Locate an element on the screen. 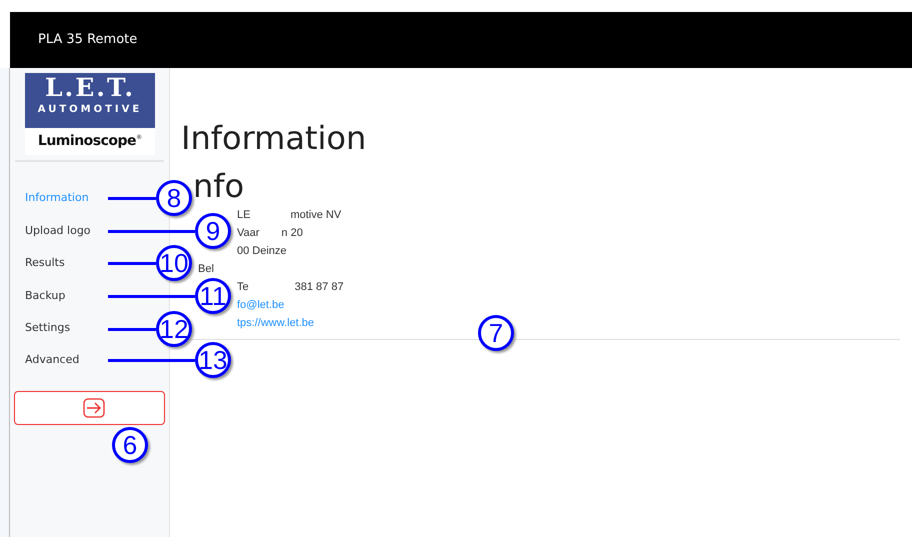 This screenshot has width=912, height=537. nav-link: Results is located at coordinates (45, 263).